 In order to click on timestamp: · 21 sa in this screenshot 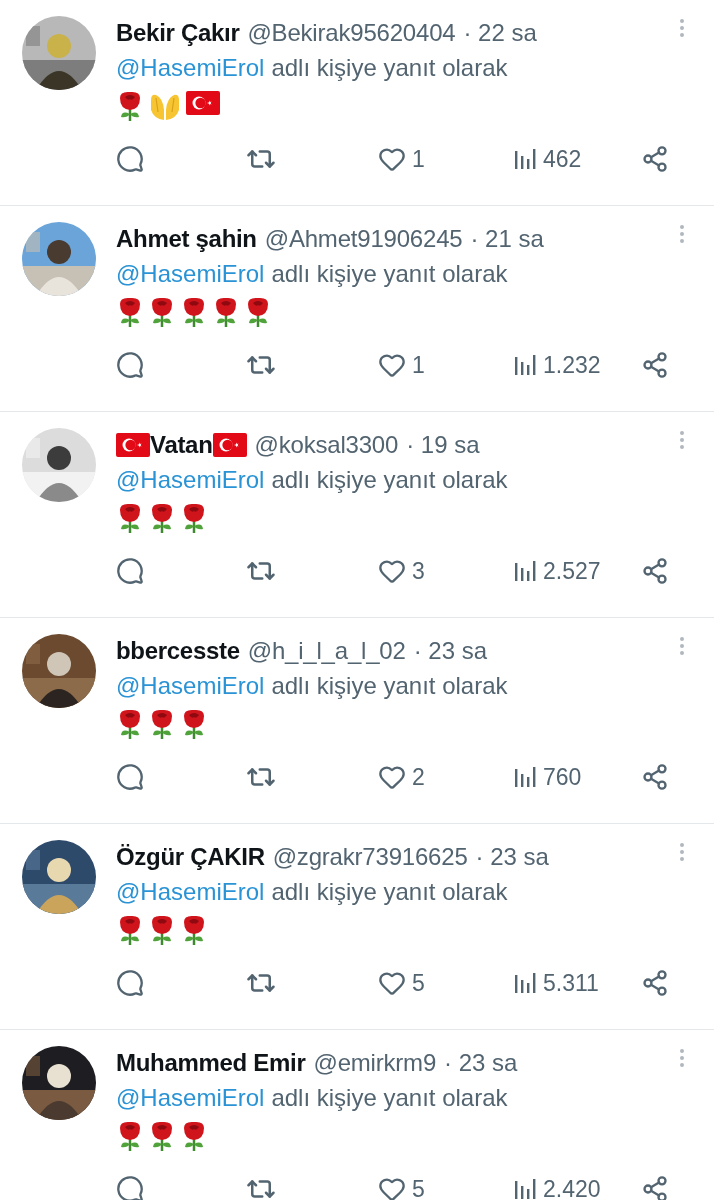, I will do `click(507, 239)`.